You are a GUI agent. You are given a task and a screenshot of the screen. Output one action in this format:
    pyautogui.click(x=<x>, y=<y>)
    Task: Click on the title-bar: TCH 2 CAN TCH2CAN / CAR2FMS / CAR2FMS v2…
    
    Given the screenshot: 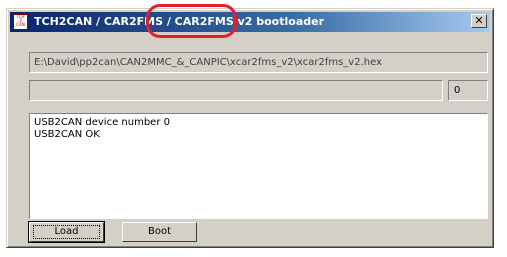 What is the action you would take?
    pyautogui.click(x=250, y=22)
    